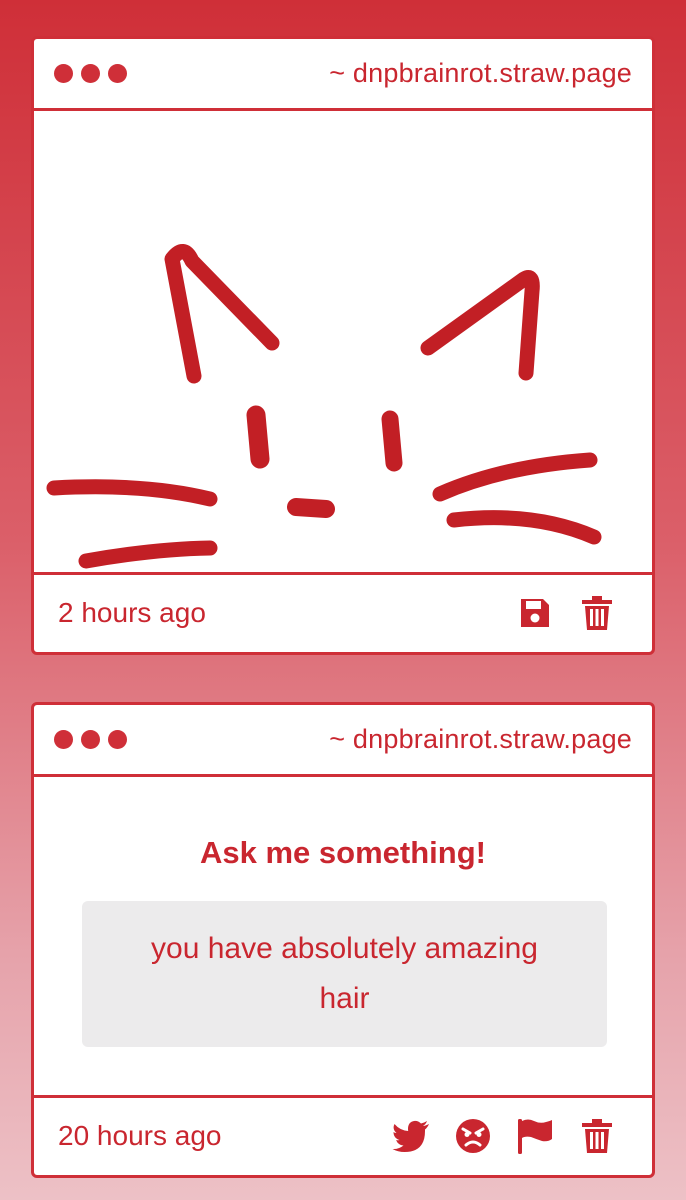  I want to click on question-prompt: Ask me something!, so click(343, 852).